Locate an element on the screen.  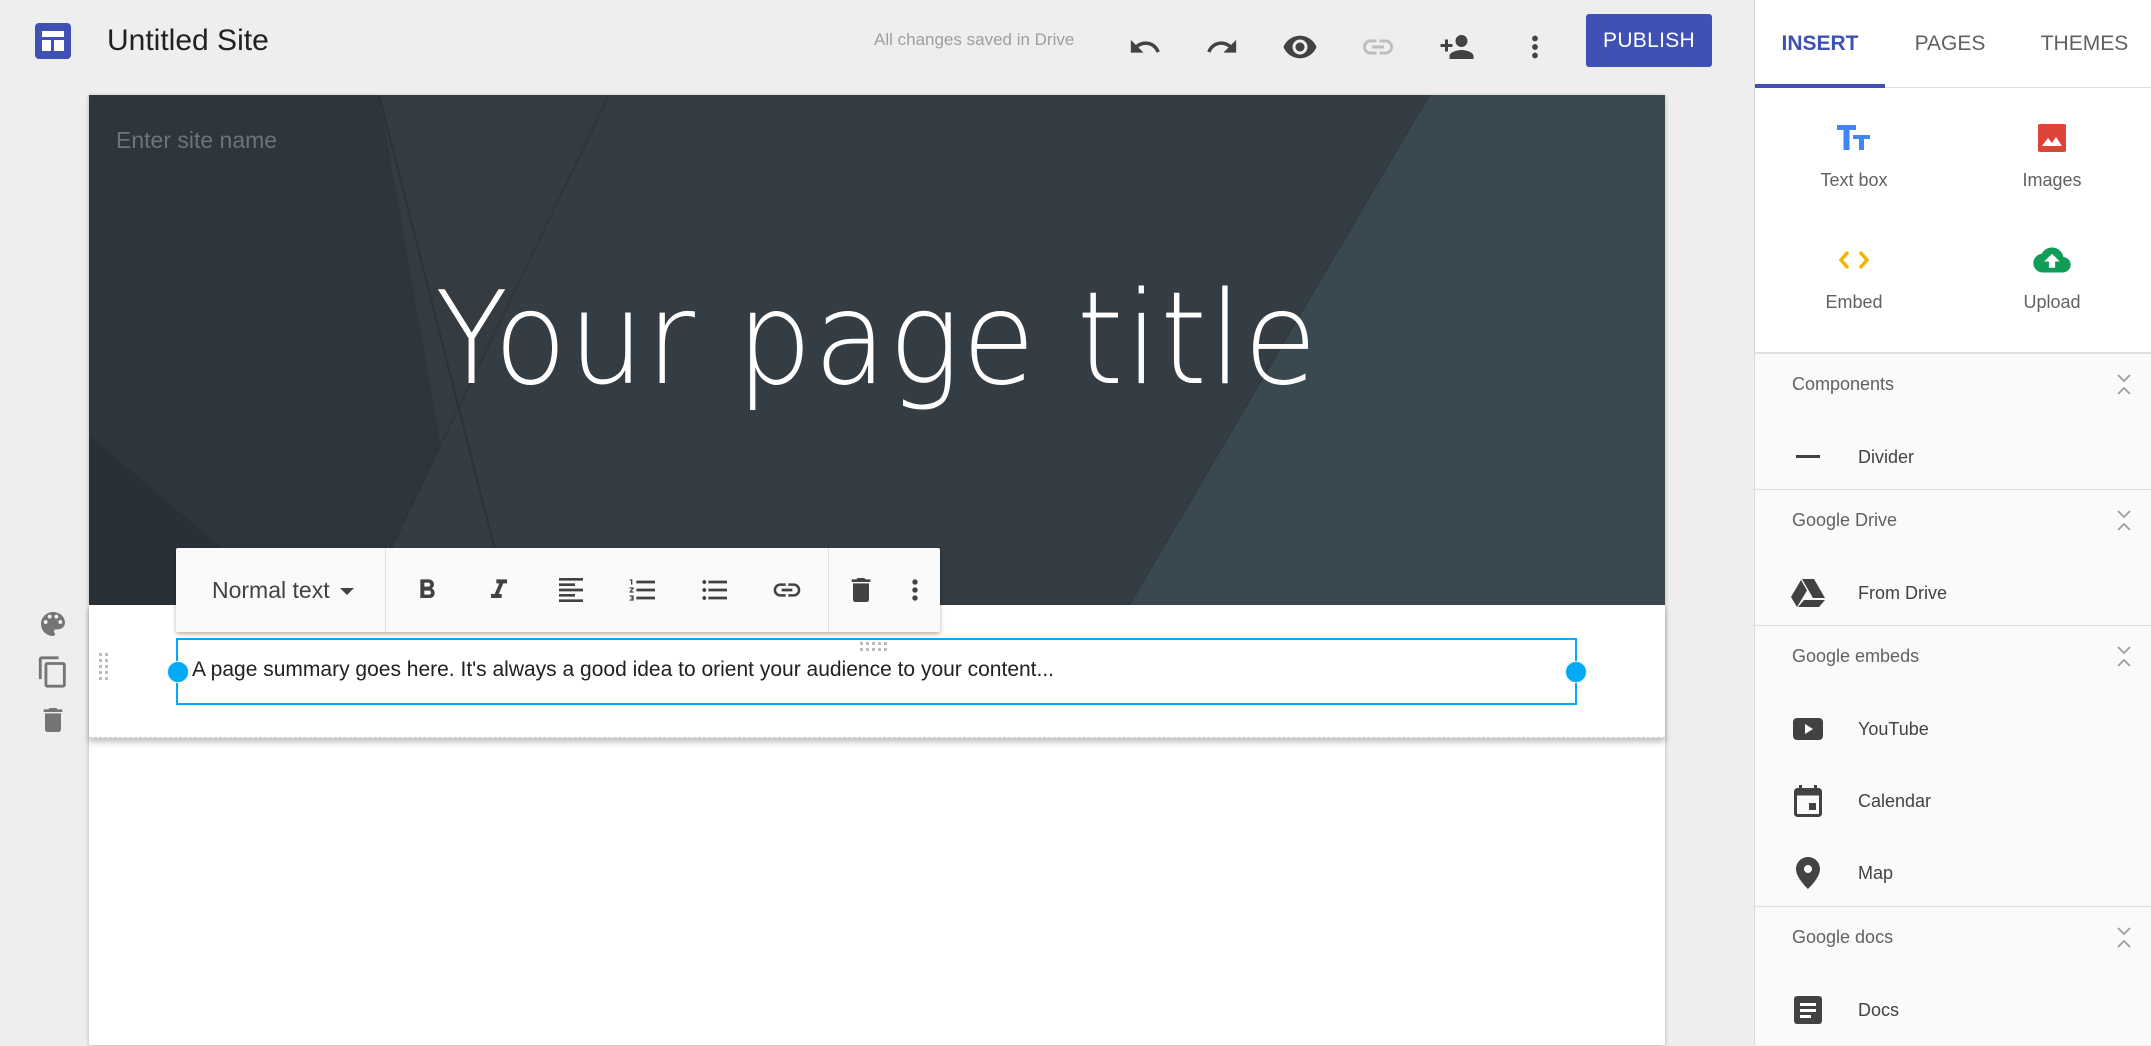
redo-button is located at coordinates (1222, 47).